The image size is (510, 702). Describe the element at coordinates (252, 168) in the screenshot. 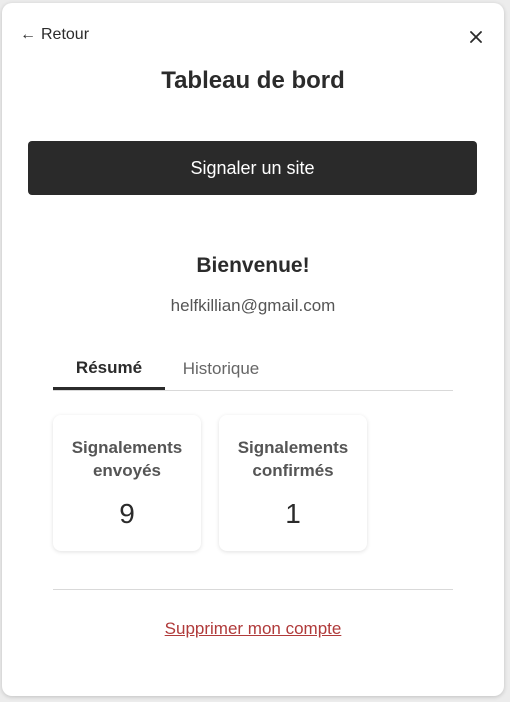

I see `report-site-button: Signaler un site` at that location.